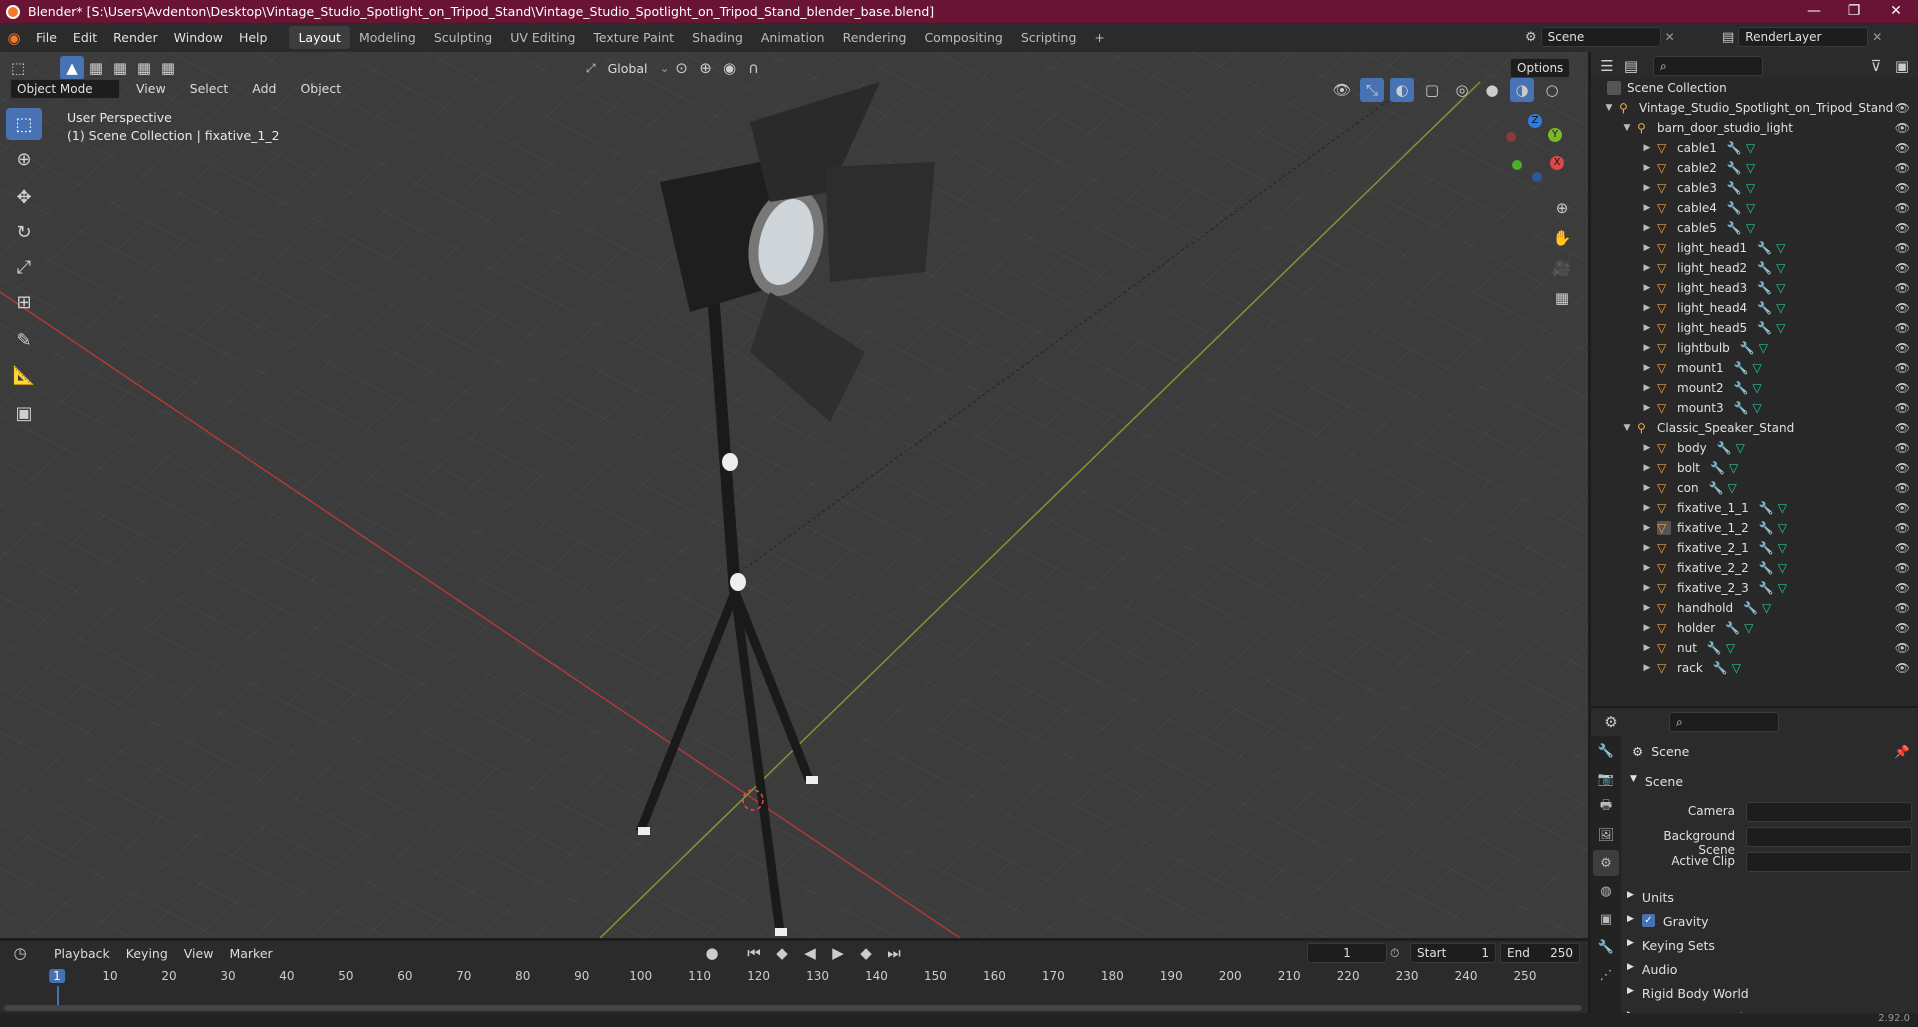 The height and width of the screenshot is (1027, 1918). I want to click on zoom-icon: ⊕, so click(1562, 208).